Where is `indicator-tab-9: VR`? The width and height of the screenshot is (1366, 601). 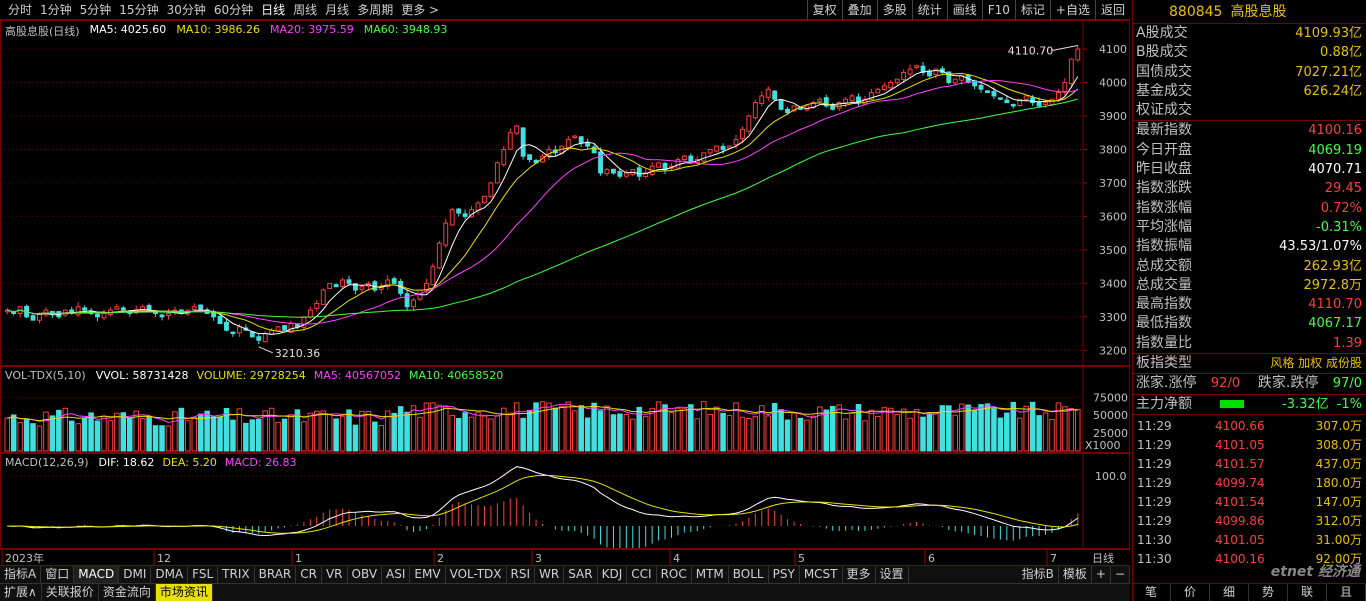
indicator-tab-9: VR is located at coordinates (335, 574).